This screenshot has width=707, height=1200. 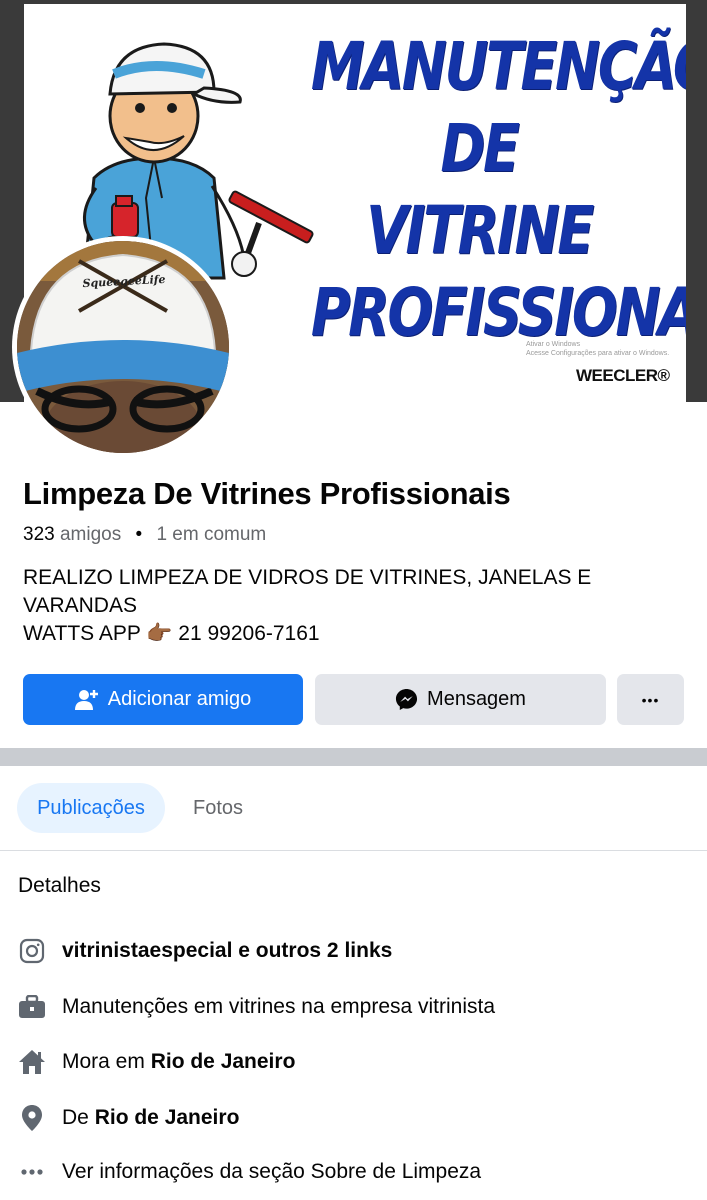 What do you see at coordinates (144, 535) in the screenshot?
I see `friends-summary: 323 amigos • 1 em comum` at bounding box center [144, 535].